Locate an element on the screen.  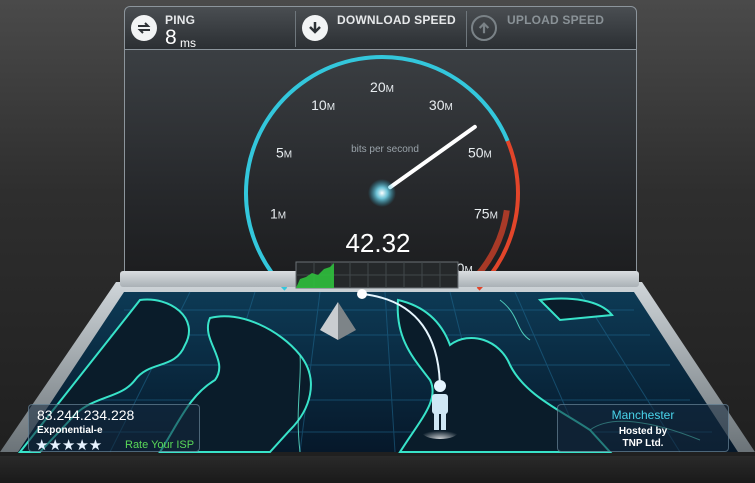
current-speed-value: 42.32 is located at coordinates (378, 243).